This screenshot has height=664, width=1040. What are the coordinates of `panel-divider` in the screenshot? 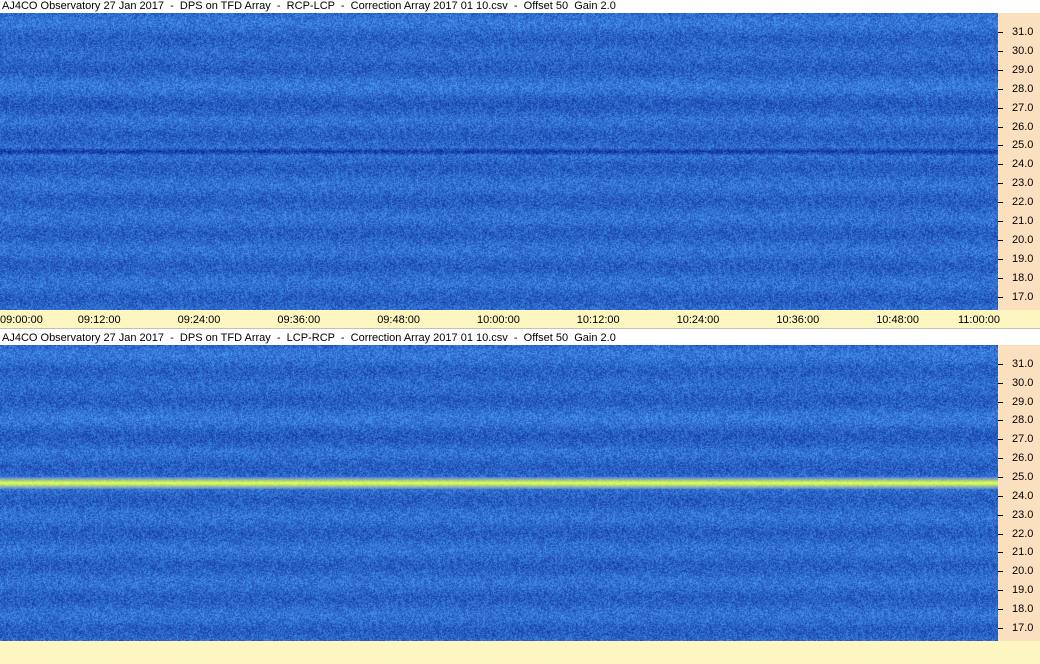 It's located at (520, 328).